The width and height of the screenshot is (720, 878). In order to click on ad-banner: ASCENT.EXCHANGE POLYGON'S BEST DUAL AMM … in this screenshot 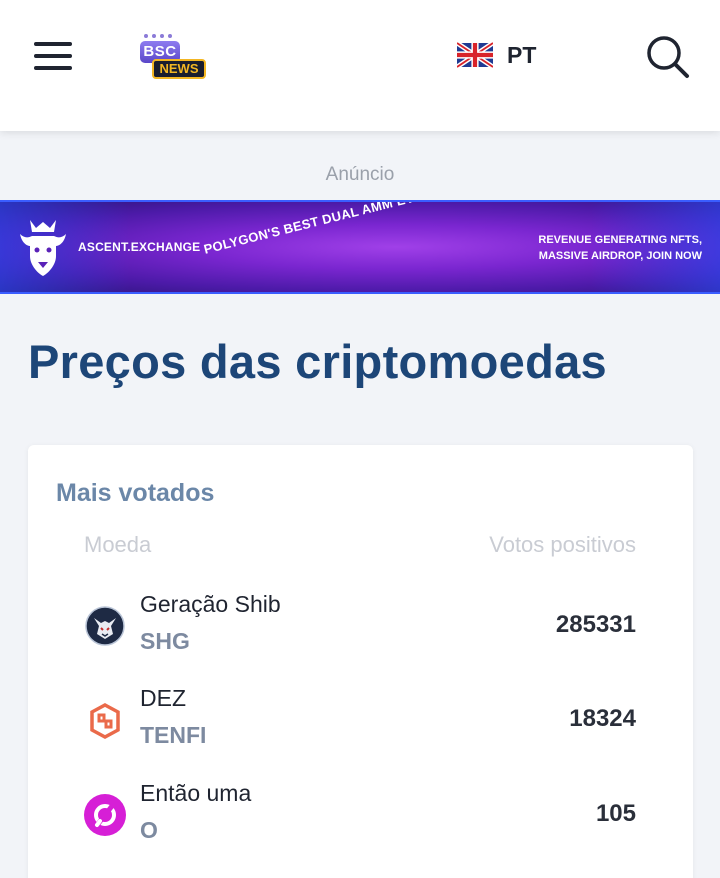, I will do `click(360, 247)`.